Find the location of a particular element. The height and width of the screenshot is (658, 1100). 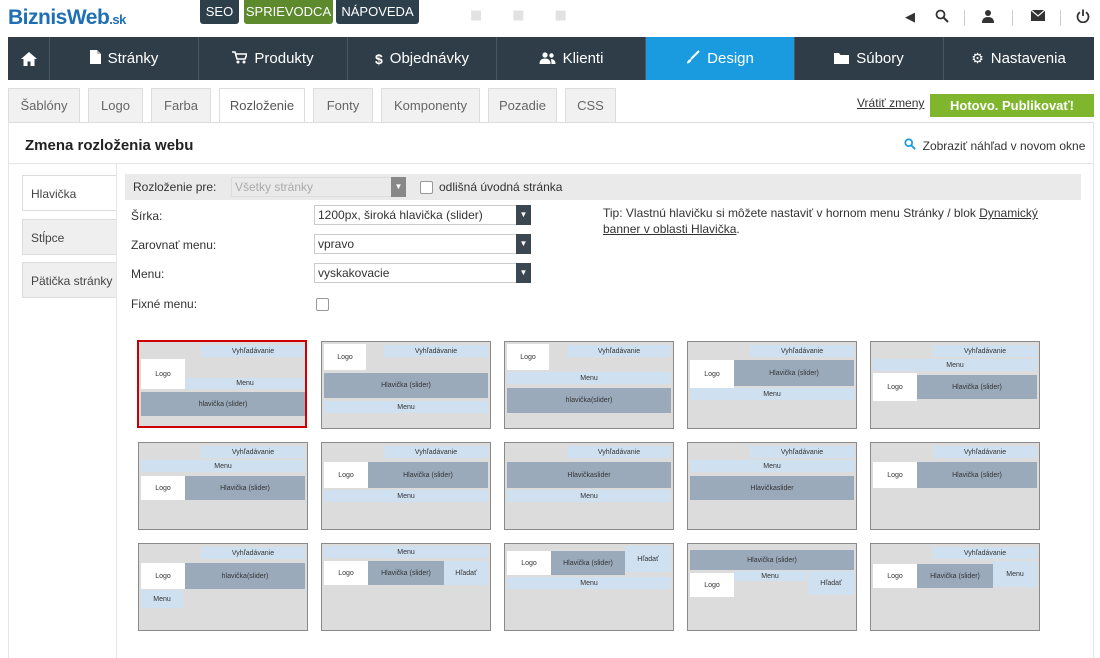

brand-logo: BiznisWeb.sk is located at coordinates (67, 18).